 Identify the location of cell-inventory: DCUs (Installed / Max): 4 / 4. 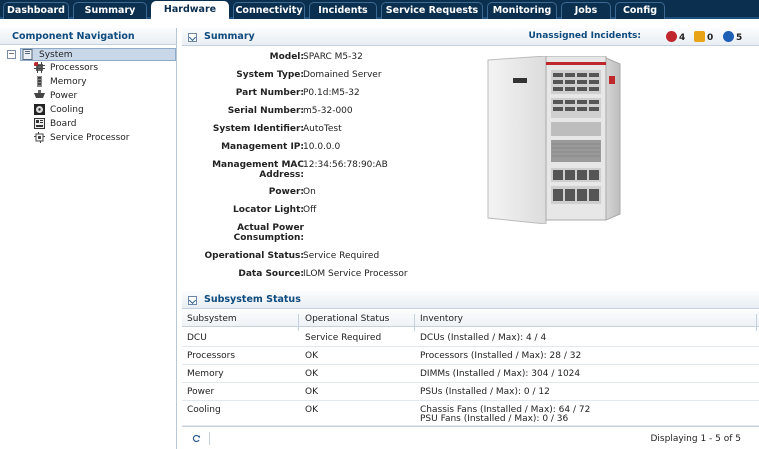
(483, 338).